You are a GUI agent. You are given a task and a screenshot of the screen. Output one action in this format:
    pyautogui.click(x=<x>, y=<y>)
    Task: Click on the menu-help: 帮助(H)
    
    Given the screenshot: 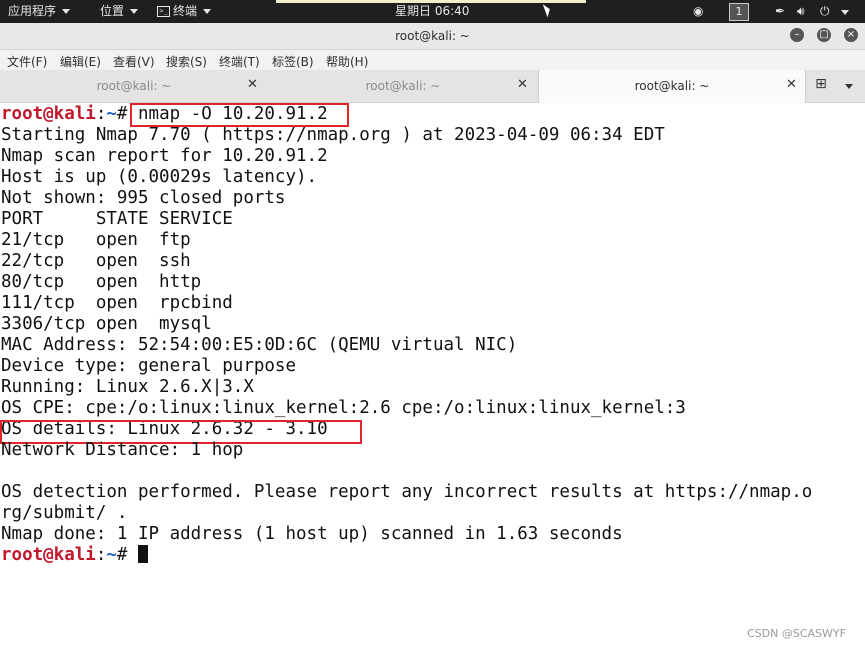 What is the action you would take?
    pyautogui.click(x=347, y=61)
    